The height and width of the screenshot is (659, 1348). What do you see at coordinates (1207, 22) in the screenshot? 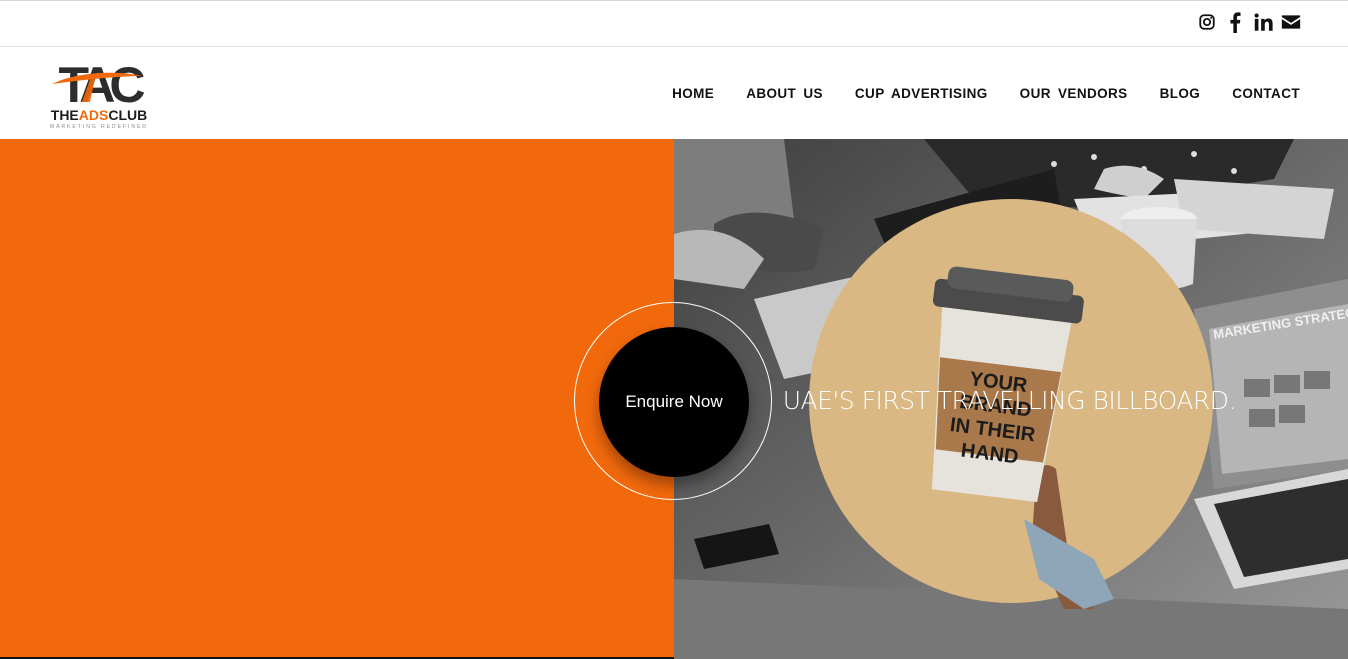
I see `instagram-icon` at bounding box center [1207, 22].